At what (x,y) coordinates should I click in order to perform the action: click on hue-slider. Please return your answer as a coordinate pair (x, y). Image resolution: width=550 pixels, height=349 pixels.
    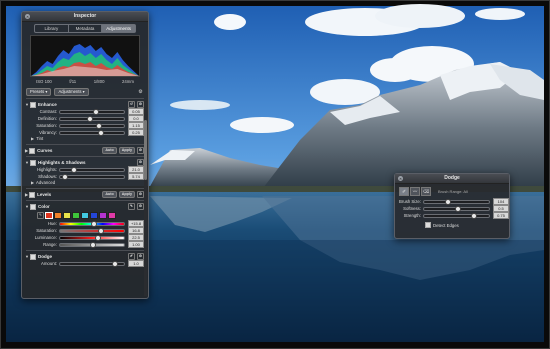
    Looking at the image, I should click on (92, 223).